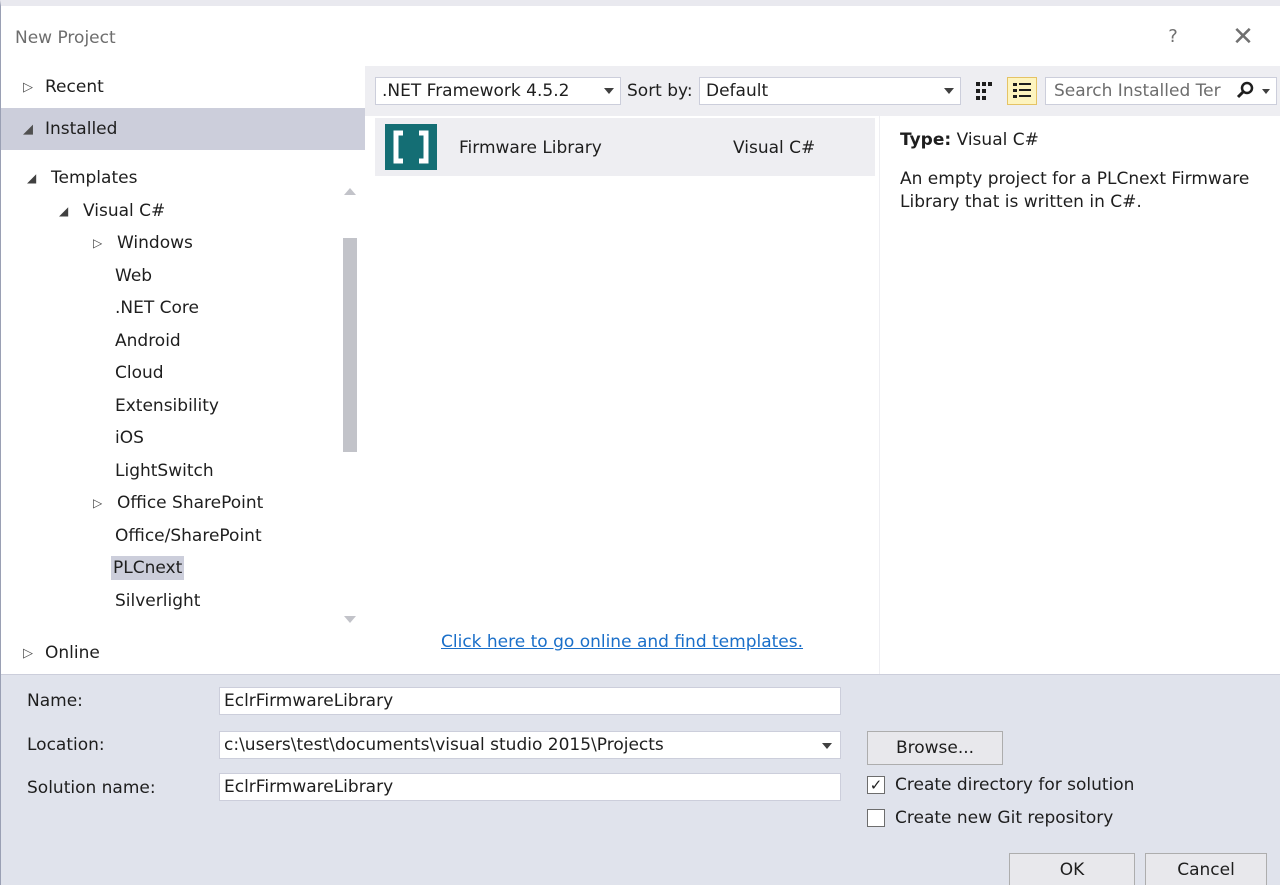  I want to click on tree-node-silverlight: Silverlight, so click(170, 601).